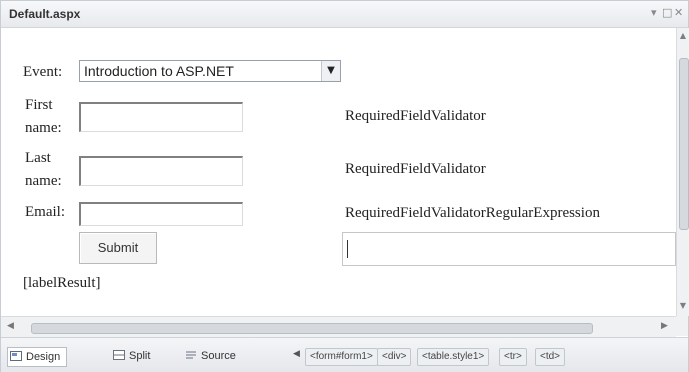 The image size is (689, 372). What do you see at coordinates (118, 248) in the screenshot?
I see `submit-button: Submit` at bounding box center [118, 248].